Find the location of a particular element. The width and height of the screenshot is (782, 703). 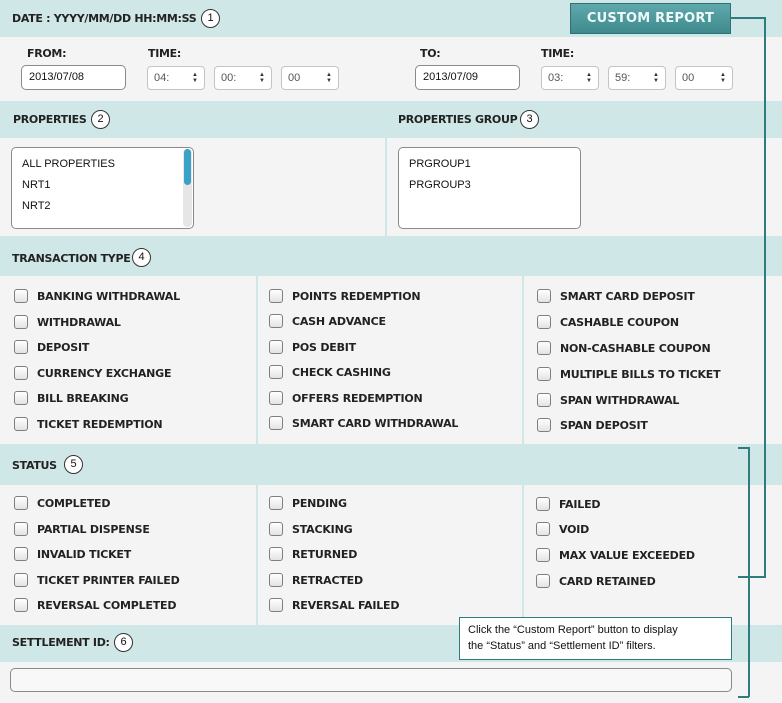

to-hour-spinner: 03: ▲ ▼ is located at coordinates (570, 78).